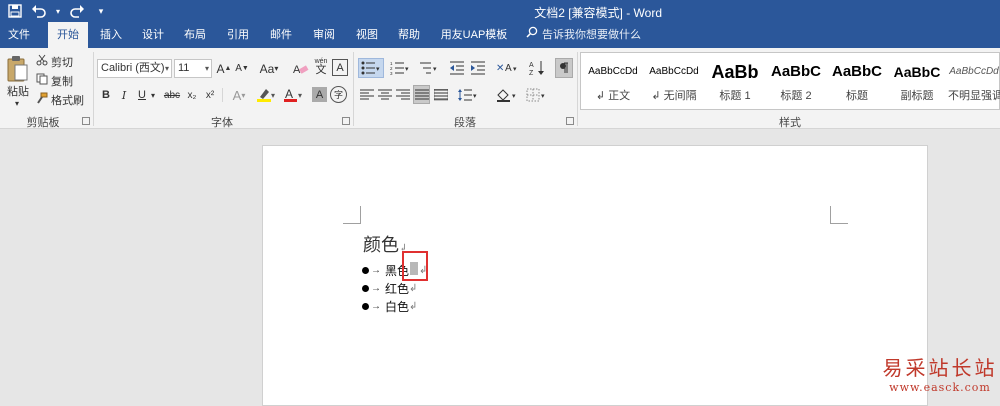 The width and height of the screenshot is (1000, 406). I want to click on sort-icon: AZ, so click(537, 68).